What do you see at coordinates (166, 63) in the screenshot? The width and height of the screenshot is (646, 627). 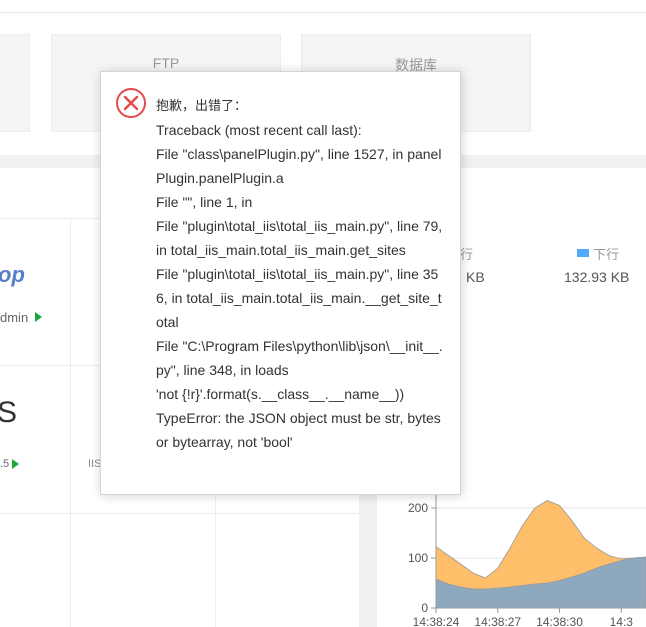 I see `card-ftp-label: FTP` at bounding box center [166, 63].